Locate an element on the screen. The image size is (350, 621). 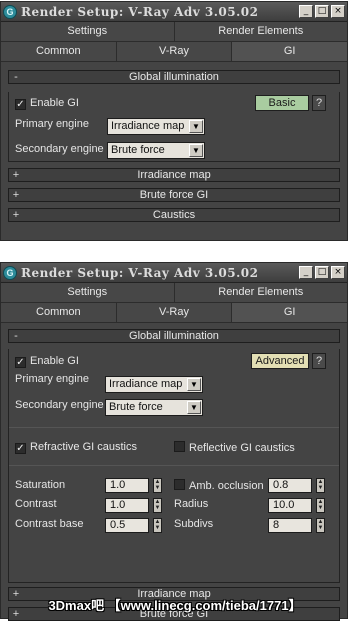
contrast-base-spinner-icon: ▲ ▼ is located at coordinates (157, 525).